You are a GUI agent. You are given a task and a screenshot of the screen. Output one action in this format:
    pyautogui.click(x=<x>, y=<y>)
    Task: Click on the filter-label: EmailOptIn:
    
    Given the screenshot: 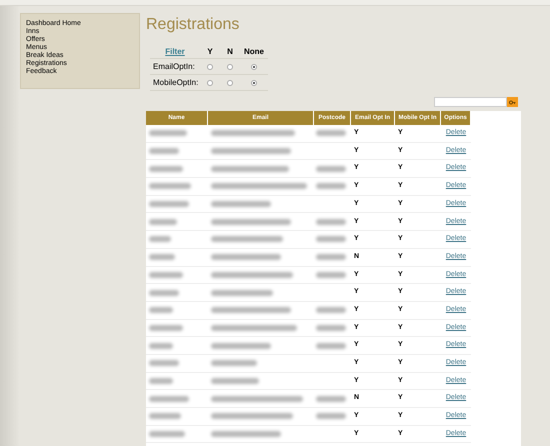 What is the action you would take?
    pyautogui.click(x=174, y=66)
    